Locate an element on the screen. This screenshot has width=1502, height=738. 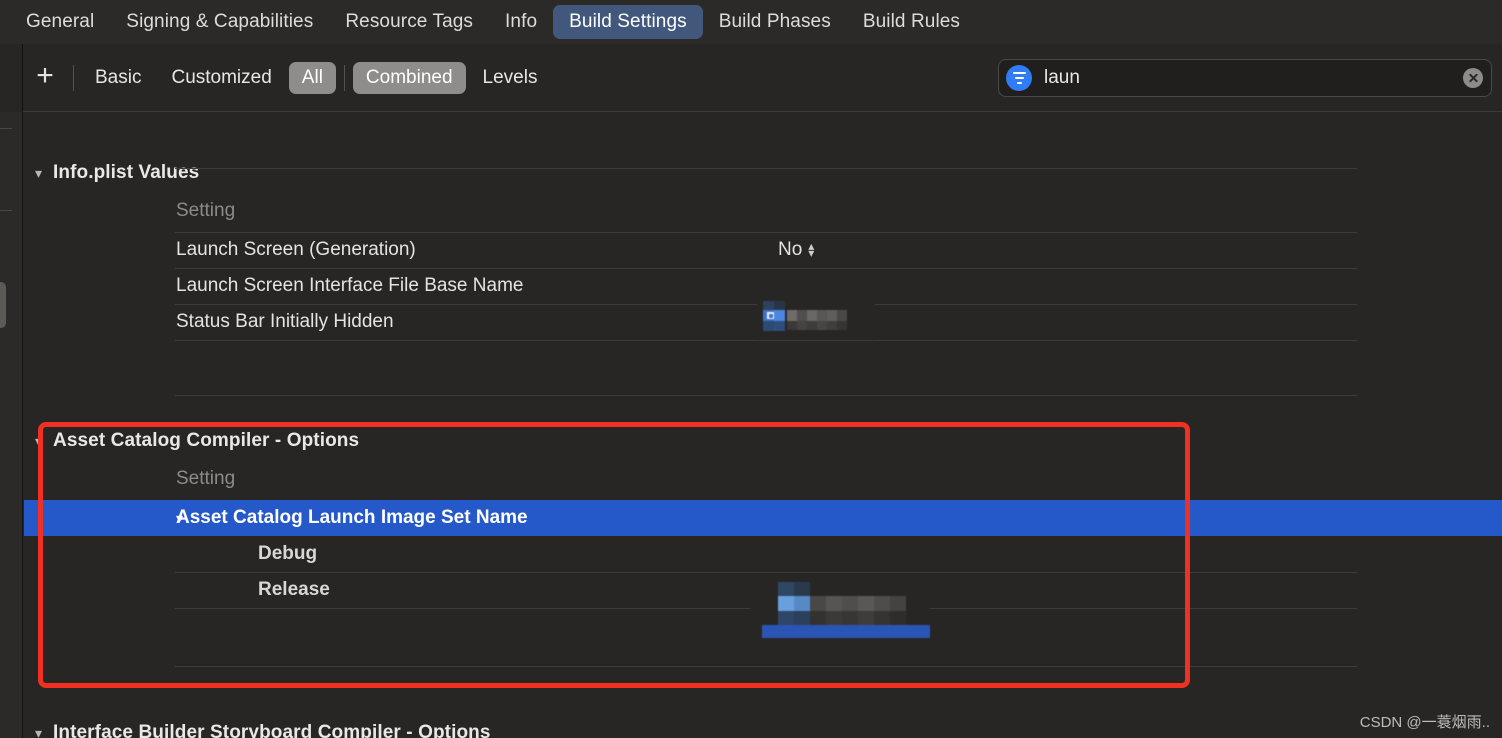
toolbar-left-gutter is located at coordinates (11, 77).